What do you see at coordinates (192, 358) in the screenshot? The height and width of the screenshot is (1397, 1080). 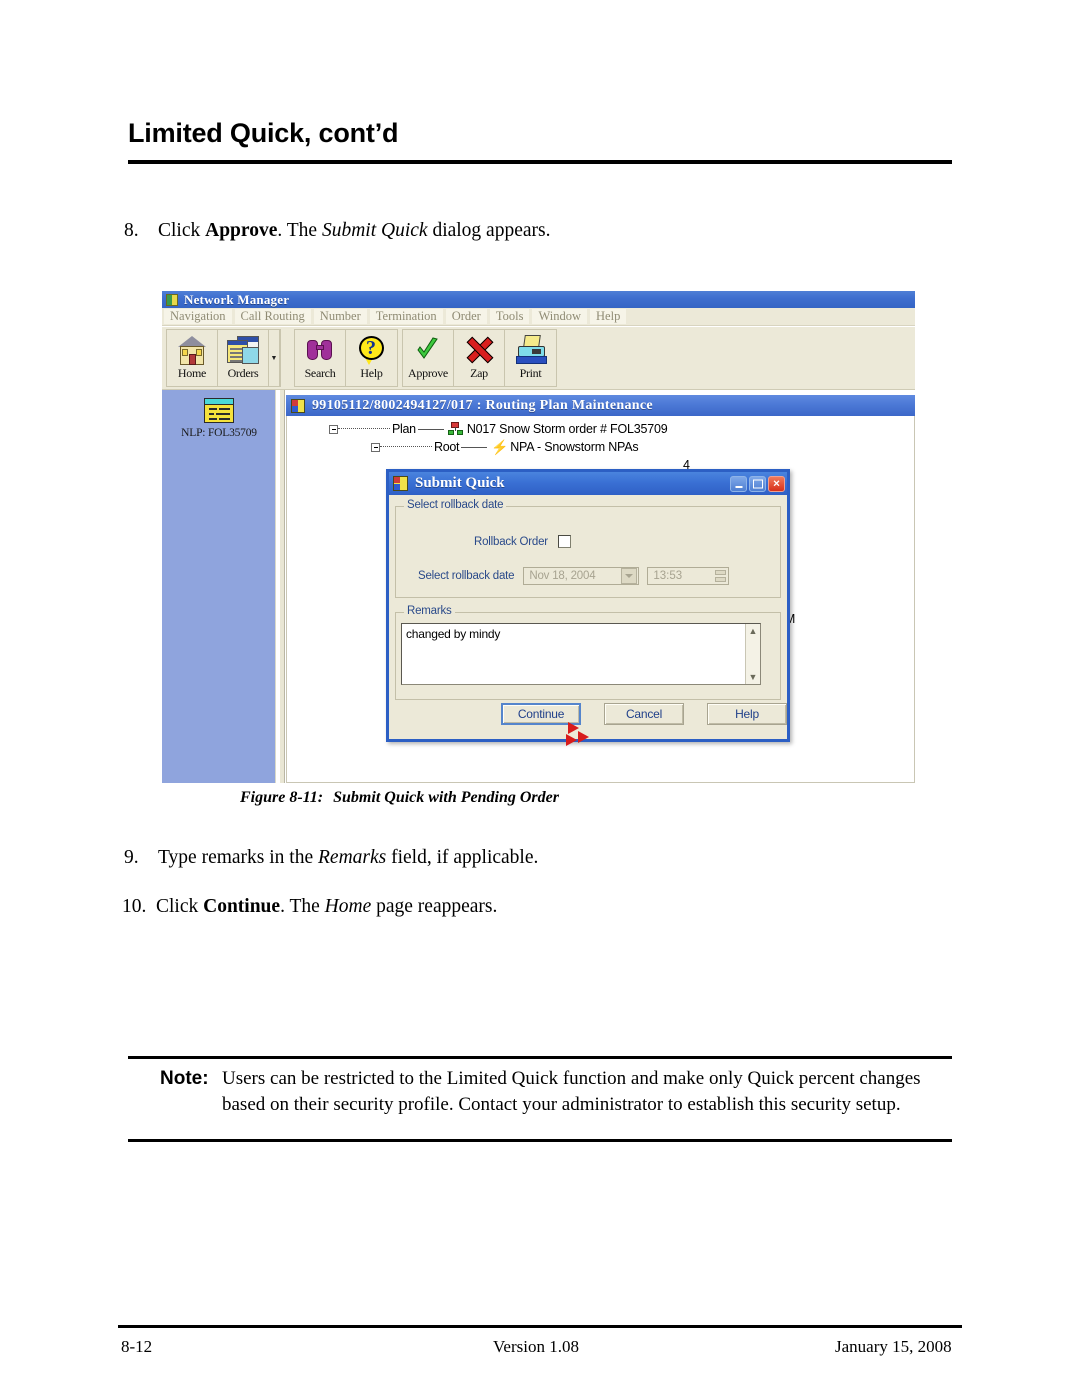 I see `toolbar-button-home: Home` at bounding box center [192, 358].